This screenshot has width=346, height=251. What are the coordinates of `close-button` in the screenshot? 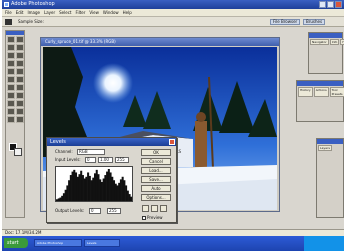 It's located at (338, 4).